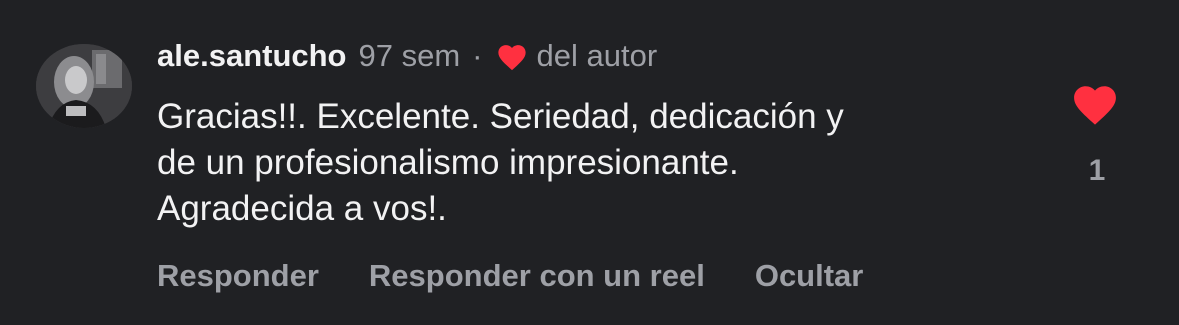 The image size is (1179, 325). Describe the element at coordinates (1095, 103) in the screenshot. I see `like-heart-icon` at that location.